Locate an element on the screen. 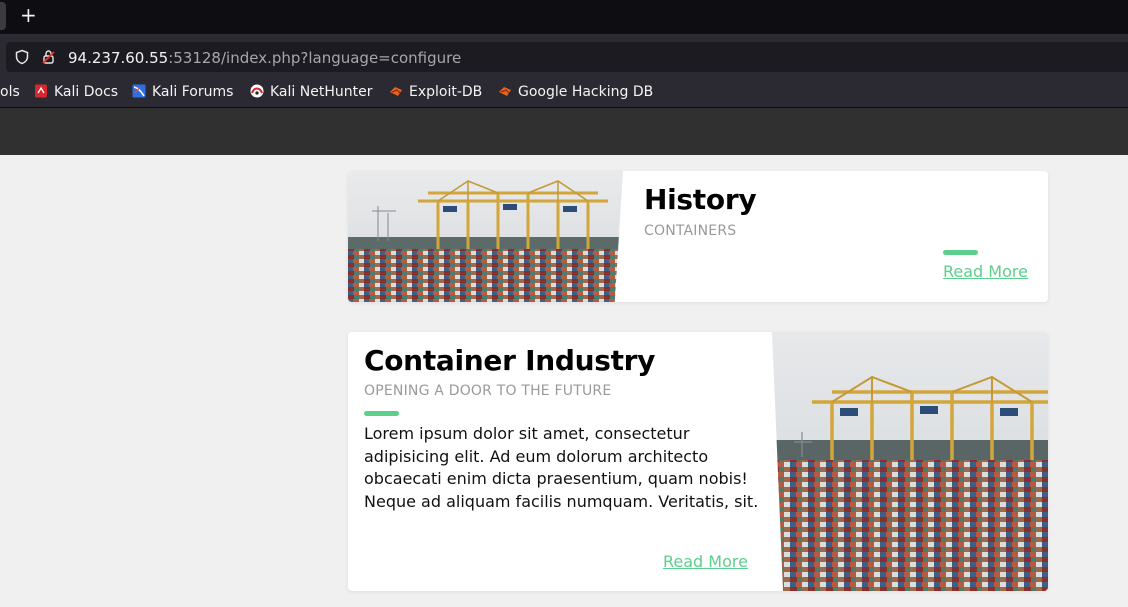 This screenshot has width=1128, height=607. bookmark-tools: ols is located at coordinates (10, 92).